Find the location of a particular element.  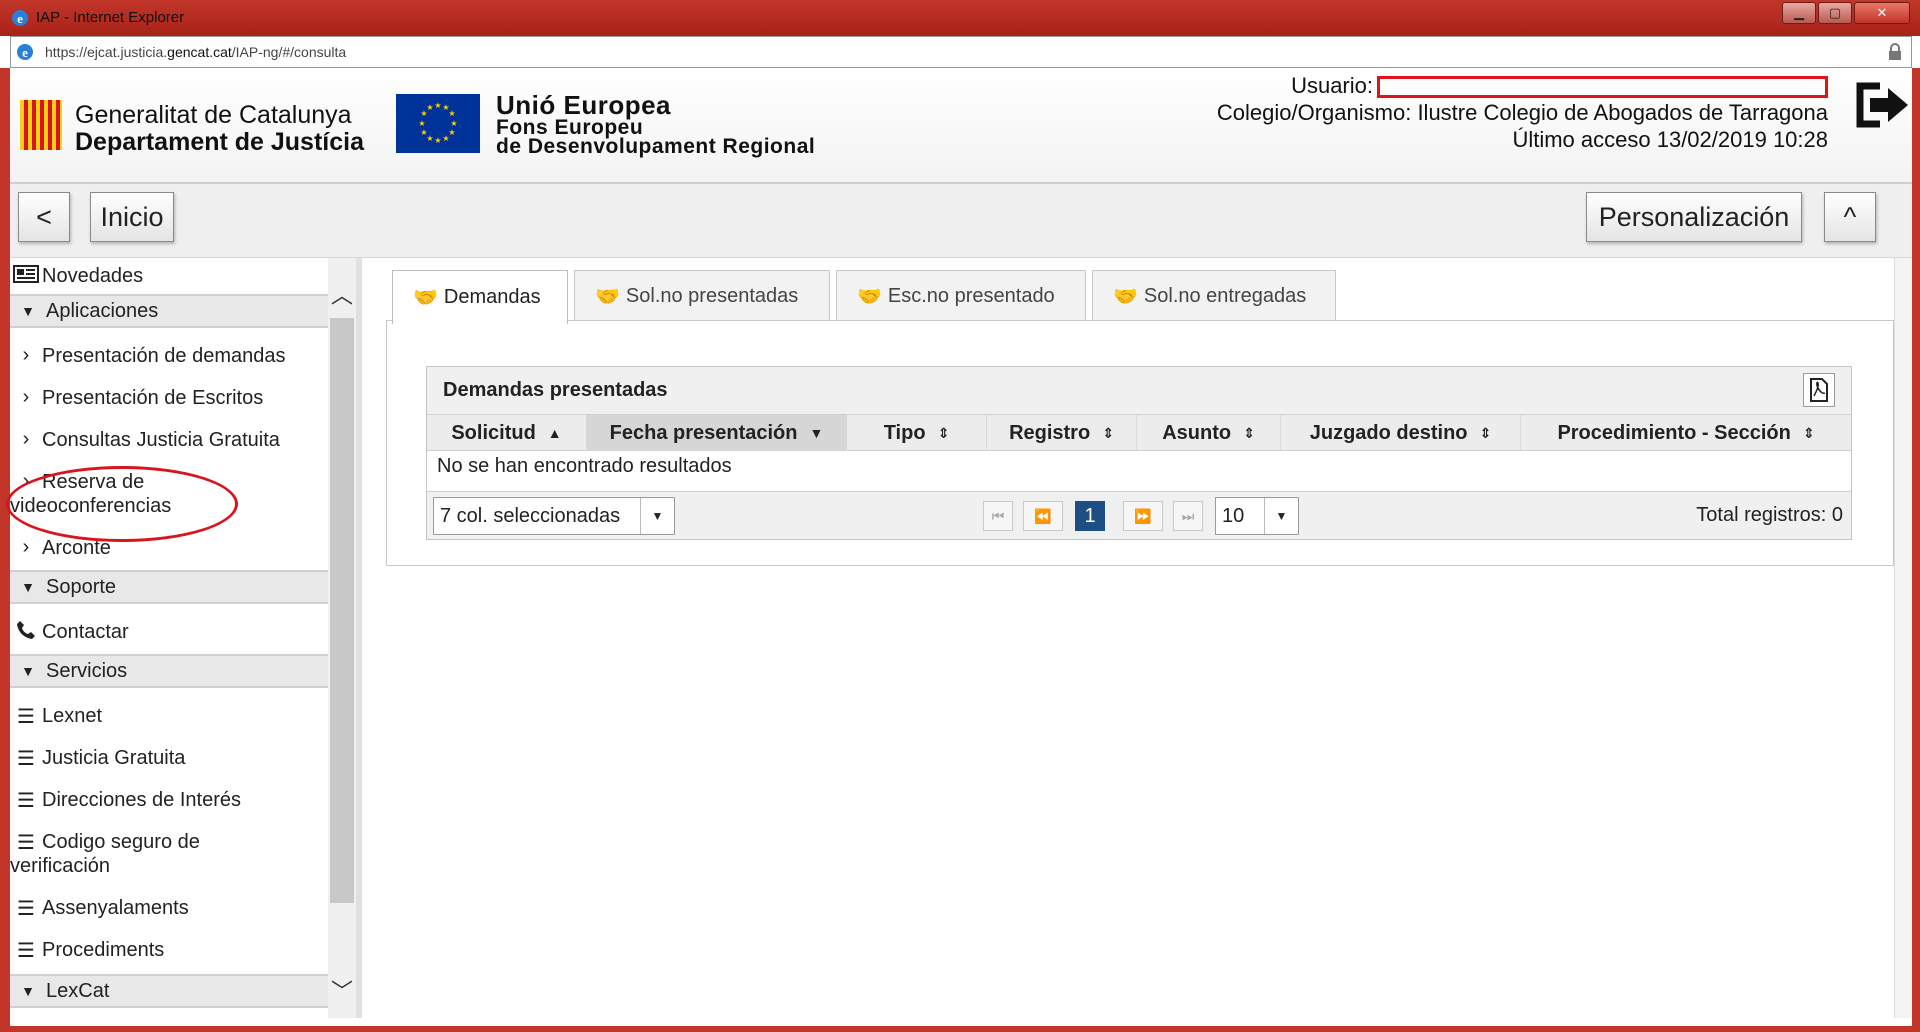

export-pdf-button is located at coordinates (1819, 390).